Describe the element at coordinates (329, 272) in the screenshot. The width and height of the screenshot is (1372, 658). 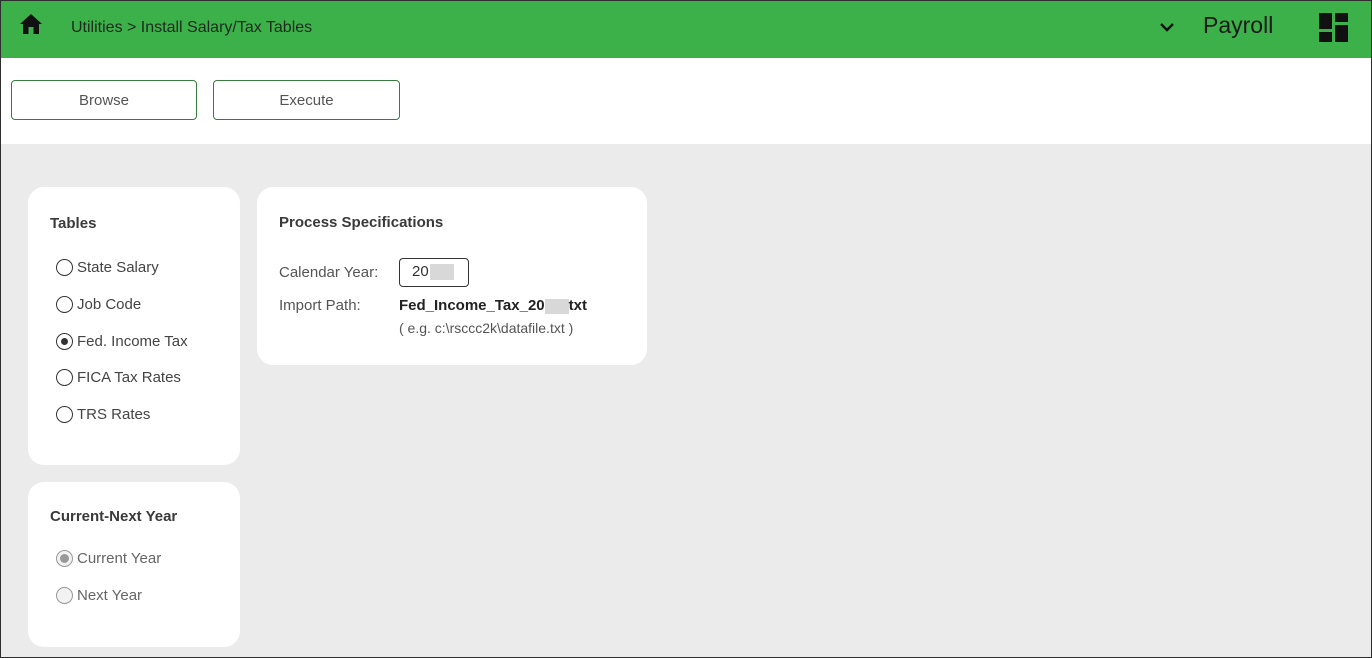
I see `calendar-year-label: Calendar Year:` at that location.